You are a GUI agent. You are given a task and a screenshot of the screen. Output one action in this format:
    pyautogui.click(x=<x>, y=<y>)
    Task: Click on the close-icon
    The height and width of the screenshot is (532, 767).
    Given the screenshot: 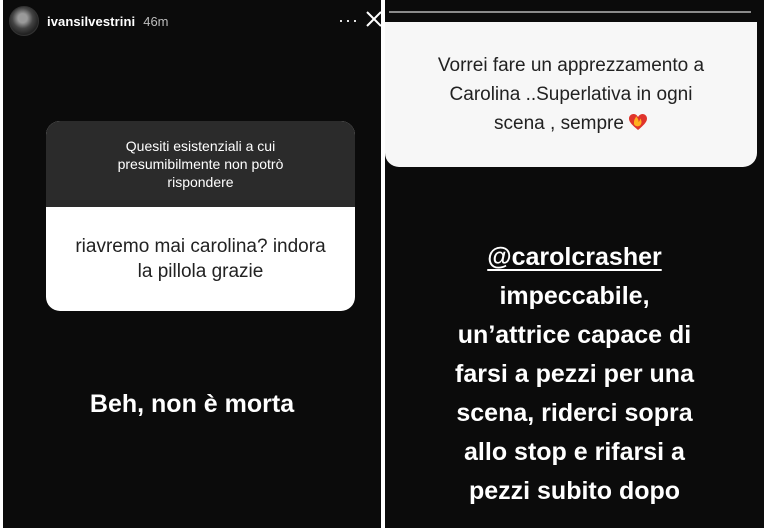 What is the action you would take?
    pyautogui.click(x=373, y=19)
    